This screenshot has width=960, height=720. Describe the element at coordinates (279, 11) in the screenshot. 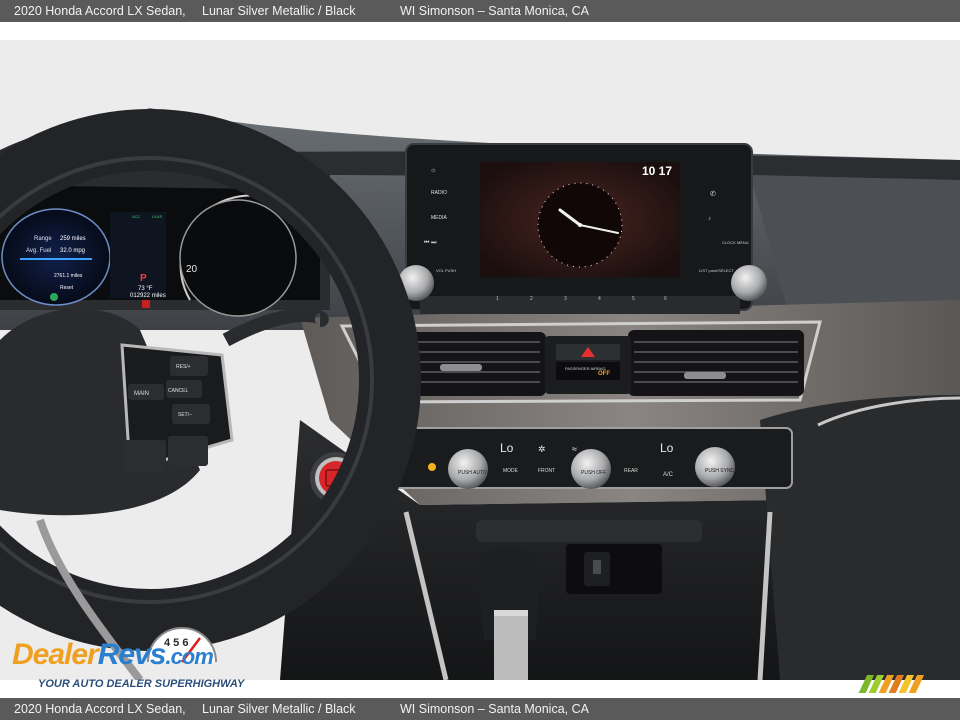

I see `vehicle-color: Lunar Silver Metallic / Black` at that location.